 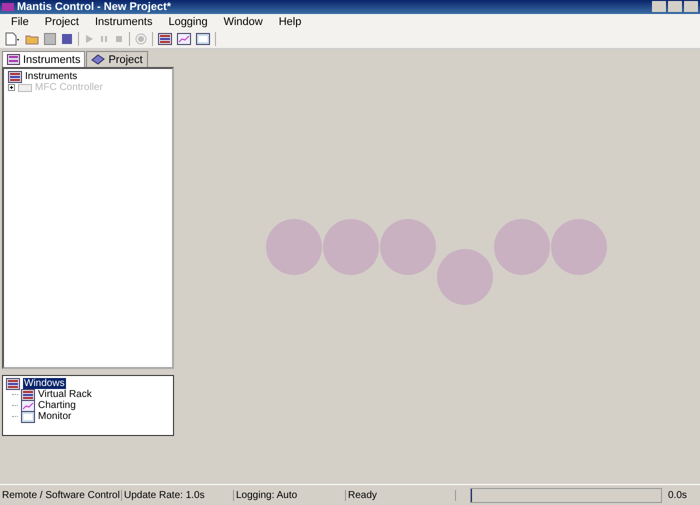 I want to click on tree-item: Windows, so click(x=44, y=383).